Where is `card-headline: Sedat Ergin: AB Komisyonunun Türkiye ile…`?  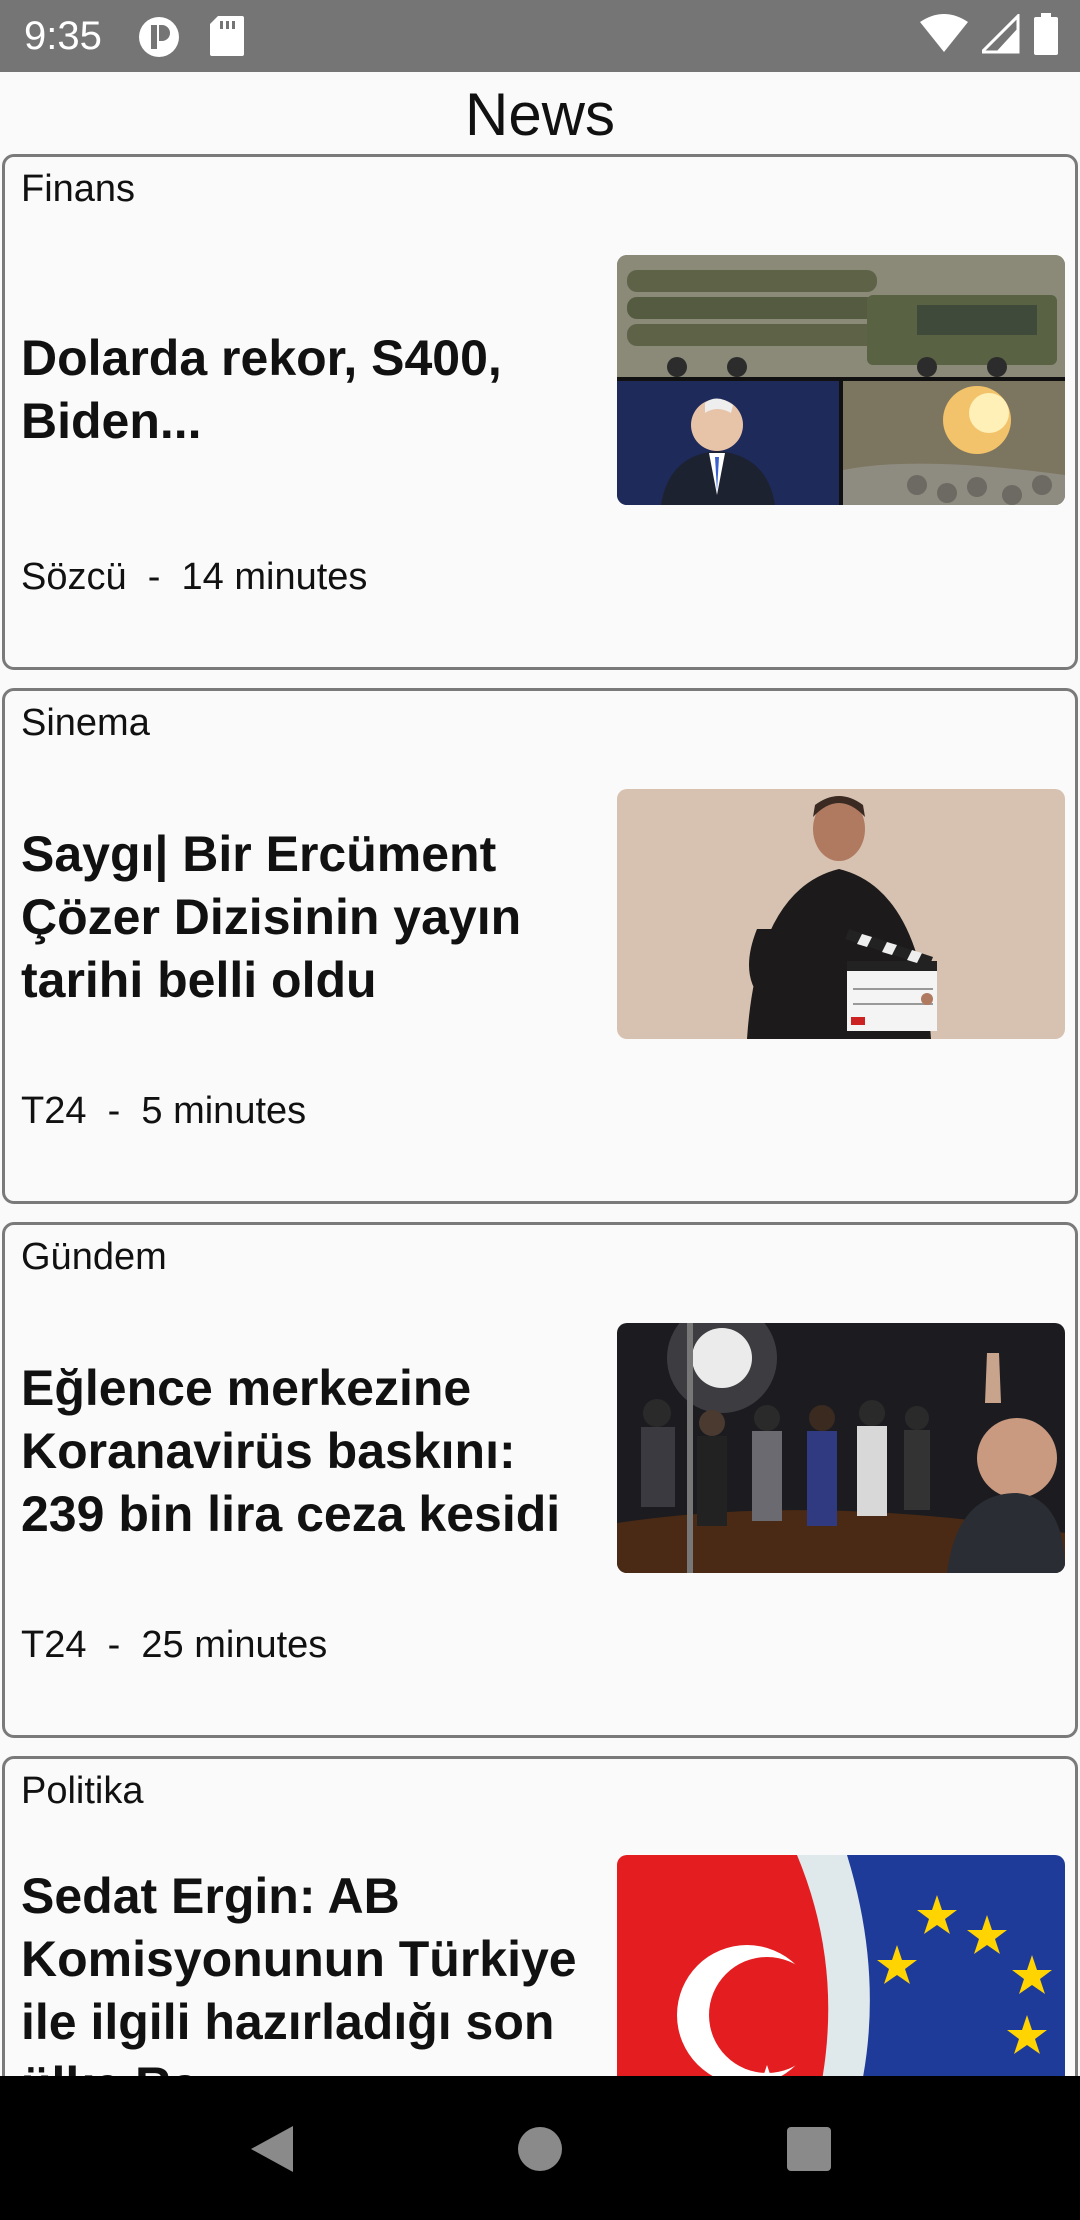 card-headline: Sedat Ergin: AB Komisyonunun Türkiye ile… is located at coordinates (299, 1972).